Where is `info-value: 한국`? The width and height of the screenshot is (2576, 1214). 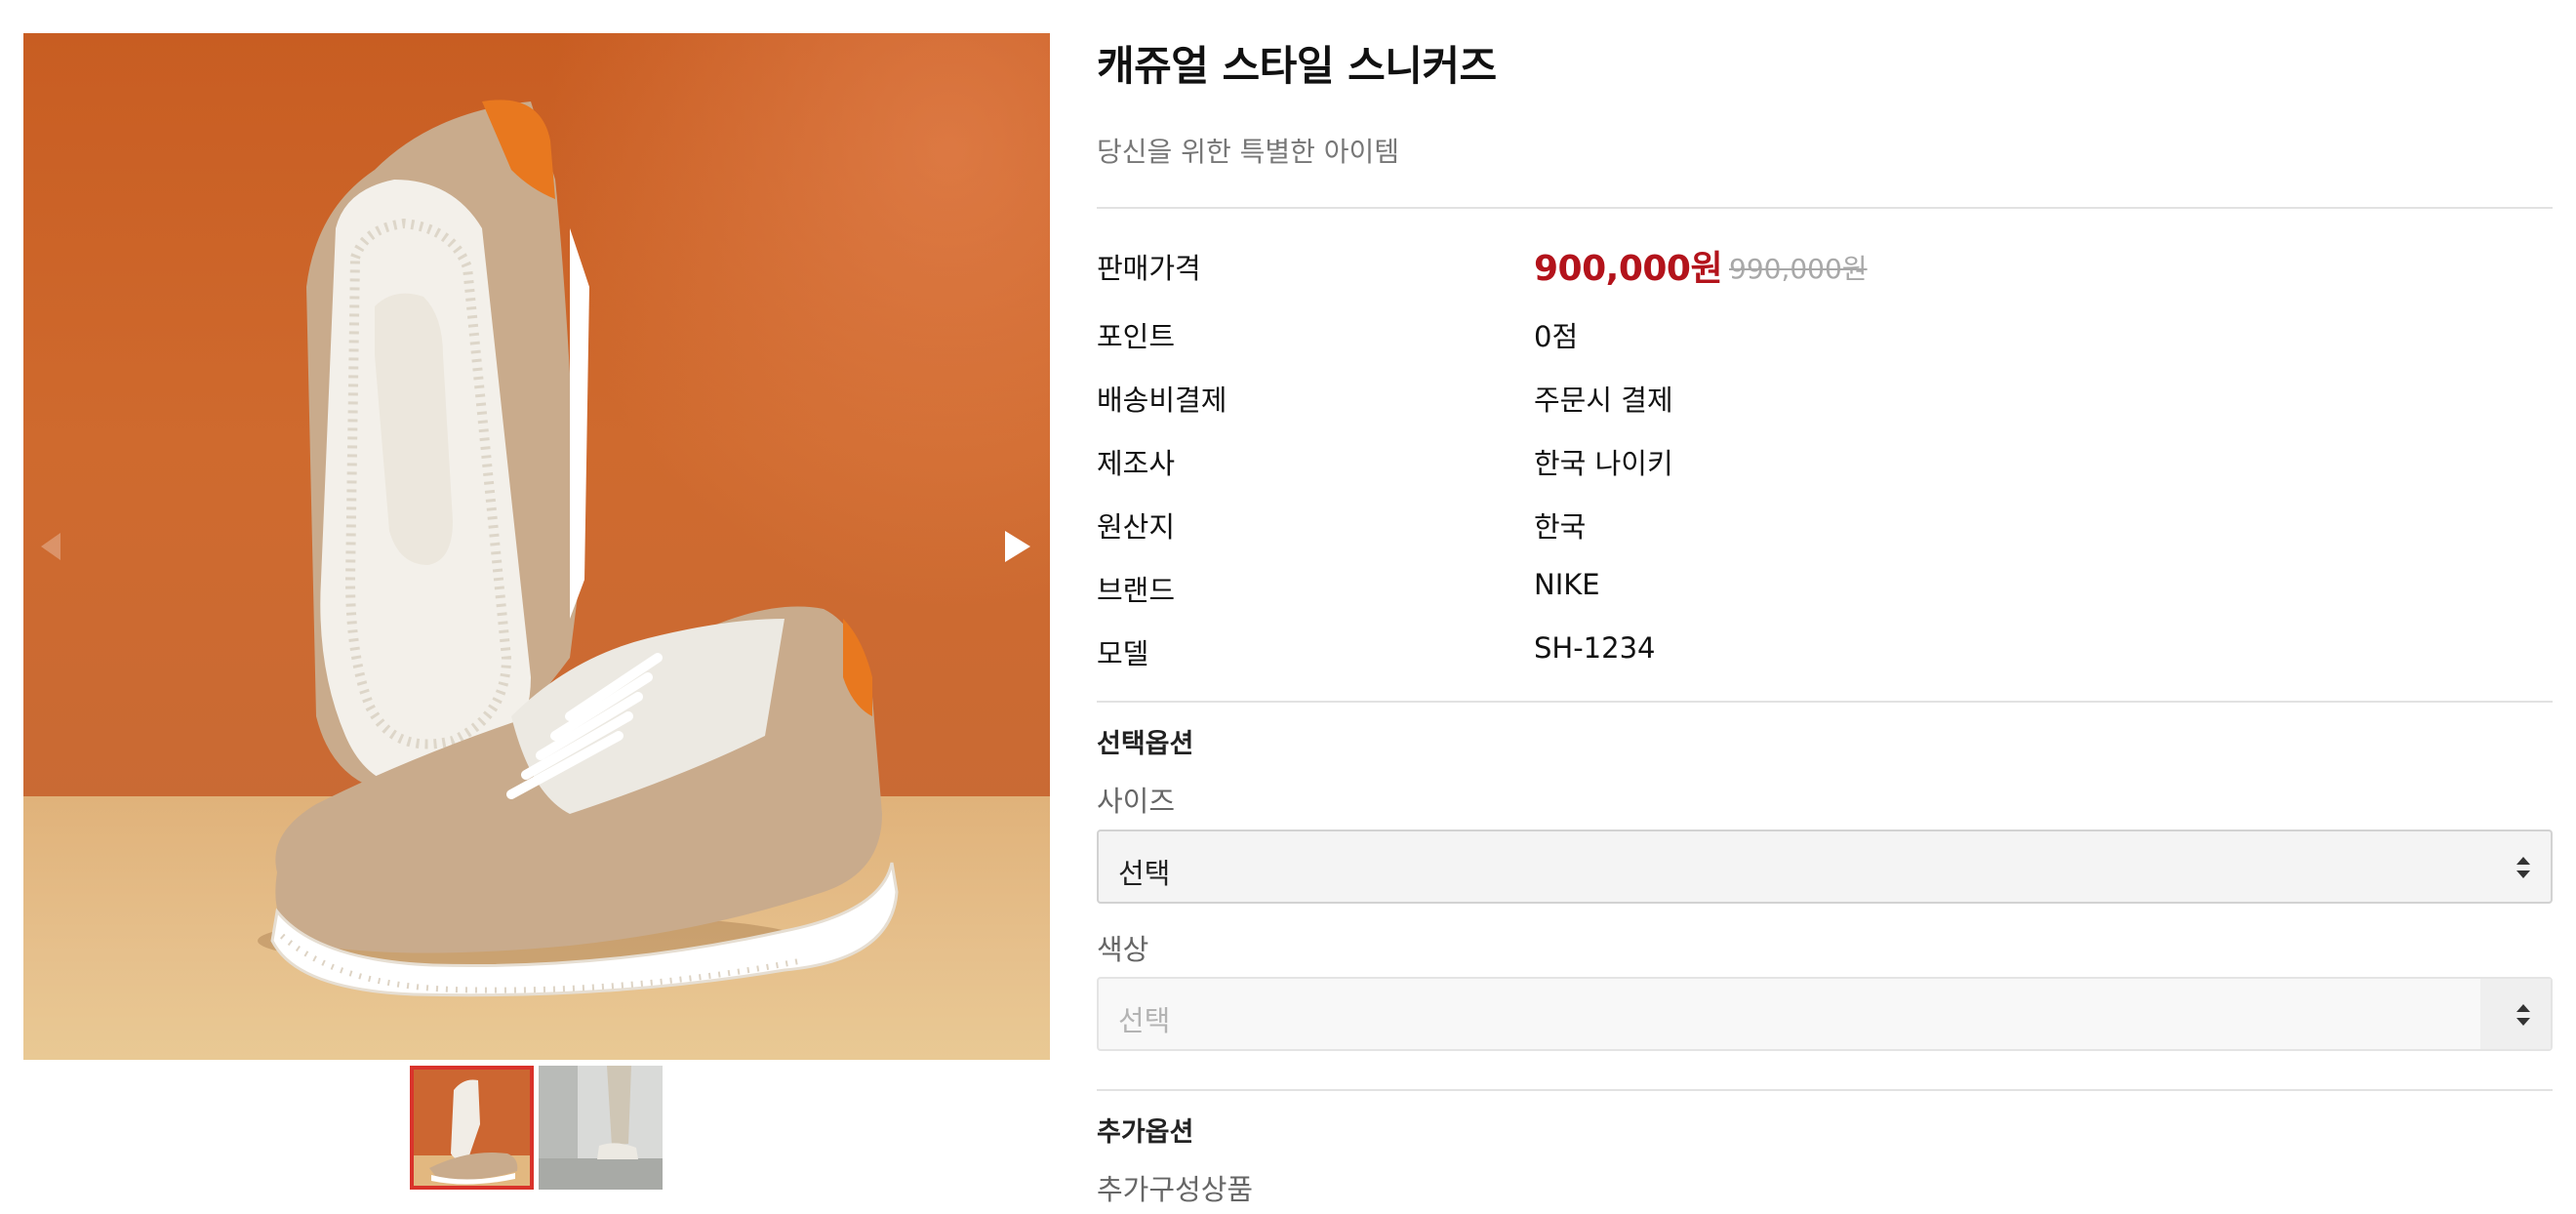
info-value: 한국 is located at coordinates (1560, 527).